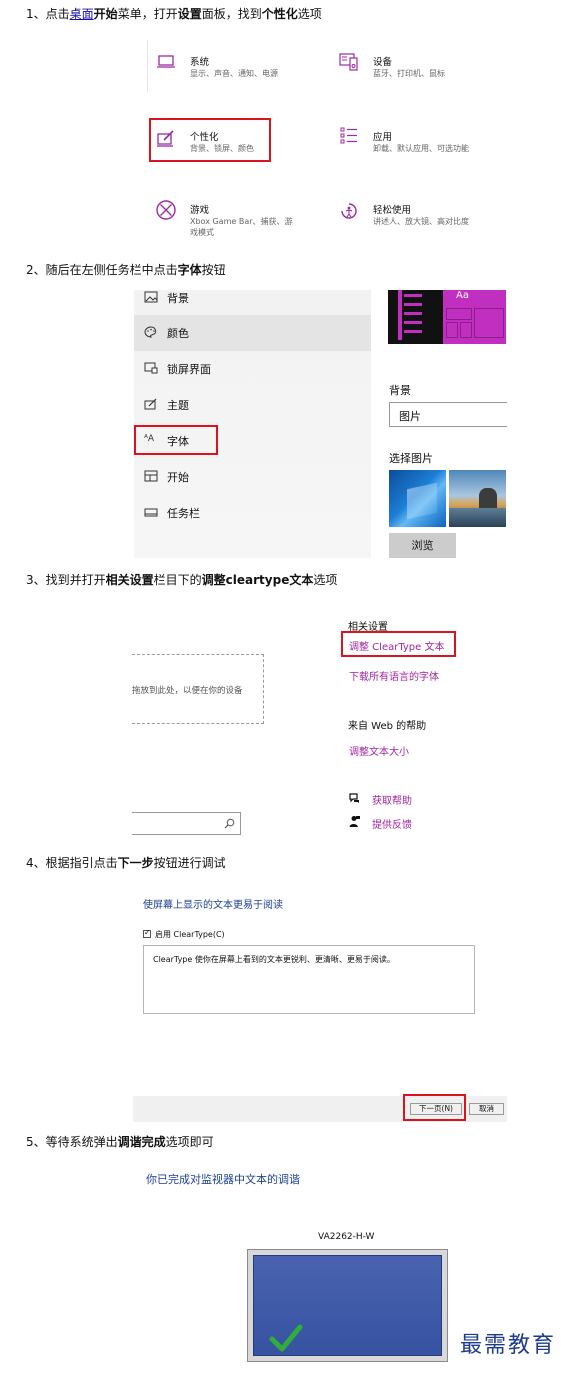 The image size is (583, 1375). Describe the element at coordinates (383, 62) in the screenshot. I see `tile-title: 设备` at that location.